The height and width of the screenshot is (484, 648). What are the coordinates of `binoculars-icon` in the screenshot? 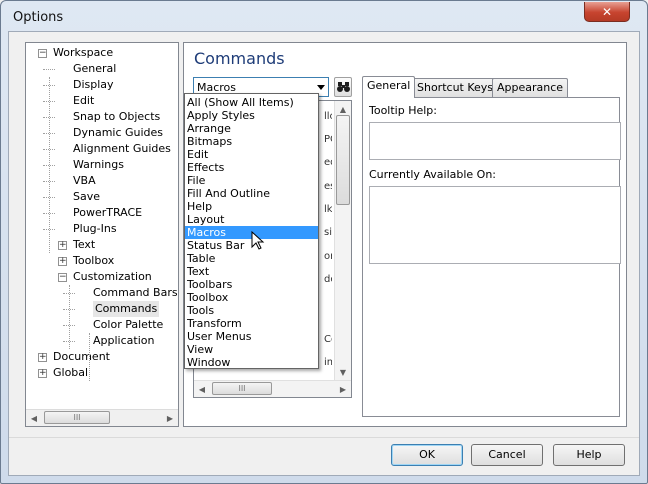 It's located at (343, 87).